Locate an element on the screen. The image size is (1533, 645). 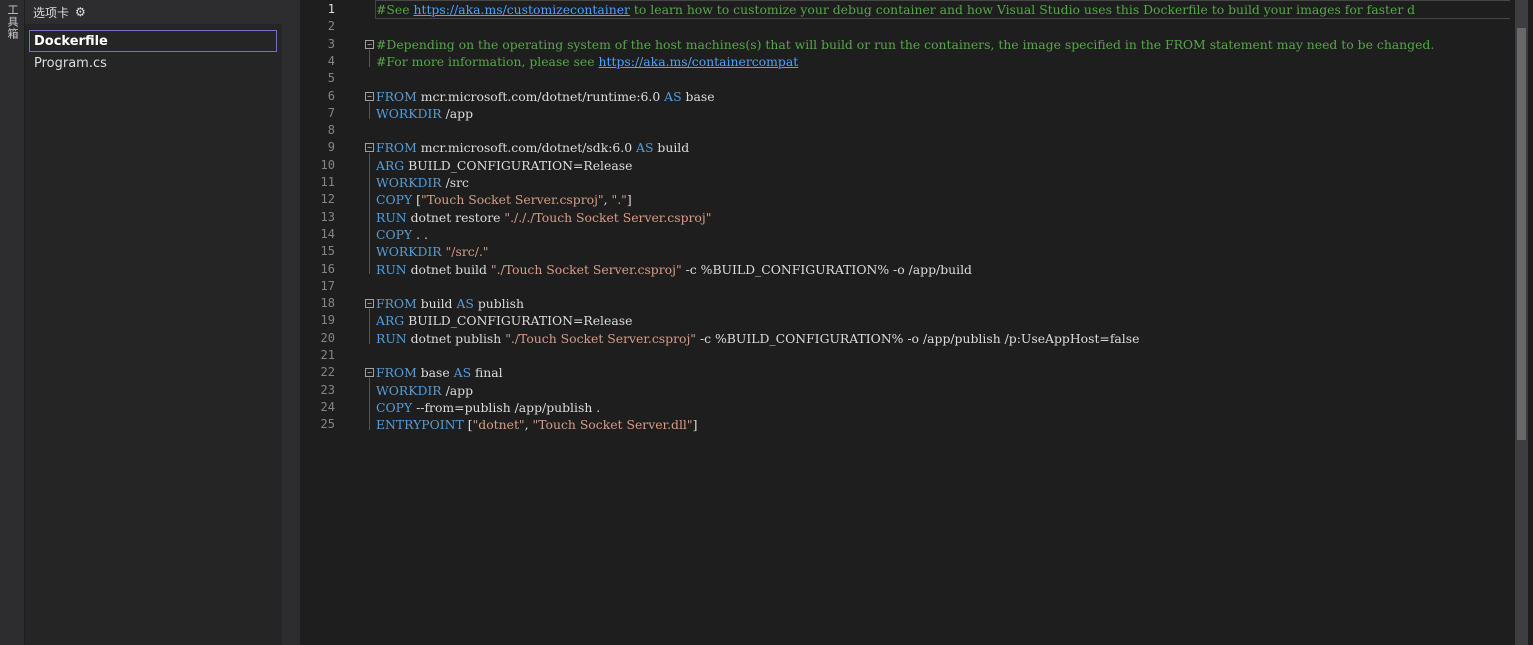
line-number: 21 is located at coordinates (327, 355).